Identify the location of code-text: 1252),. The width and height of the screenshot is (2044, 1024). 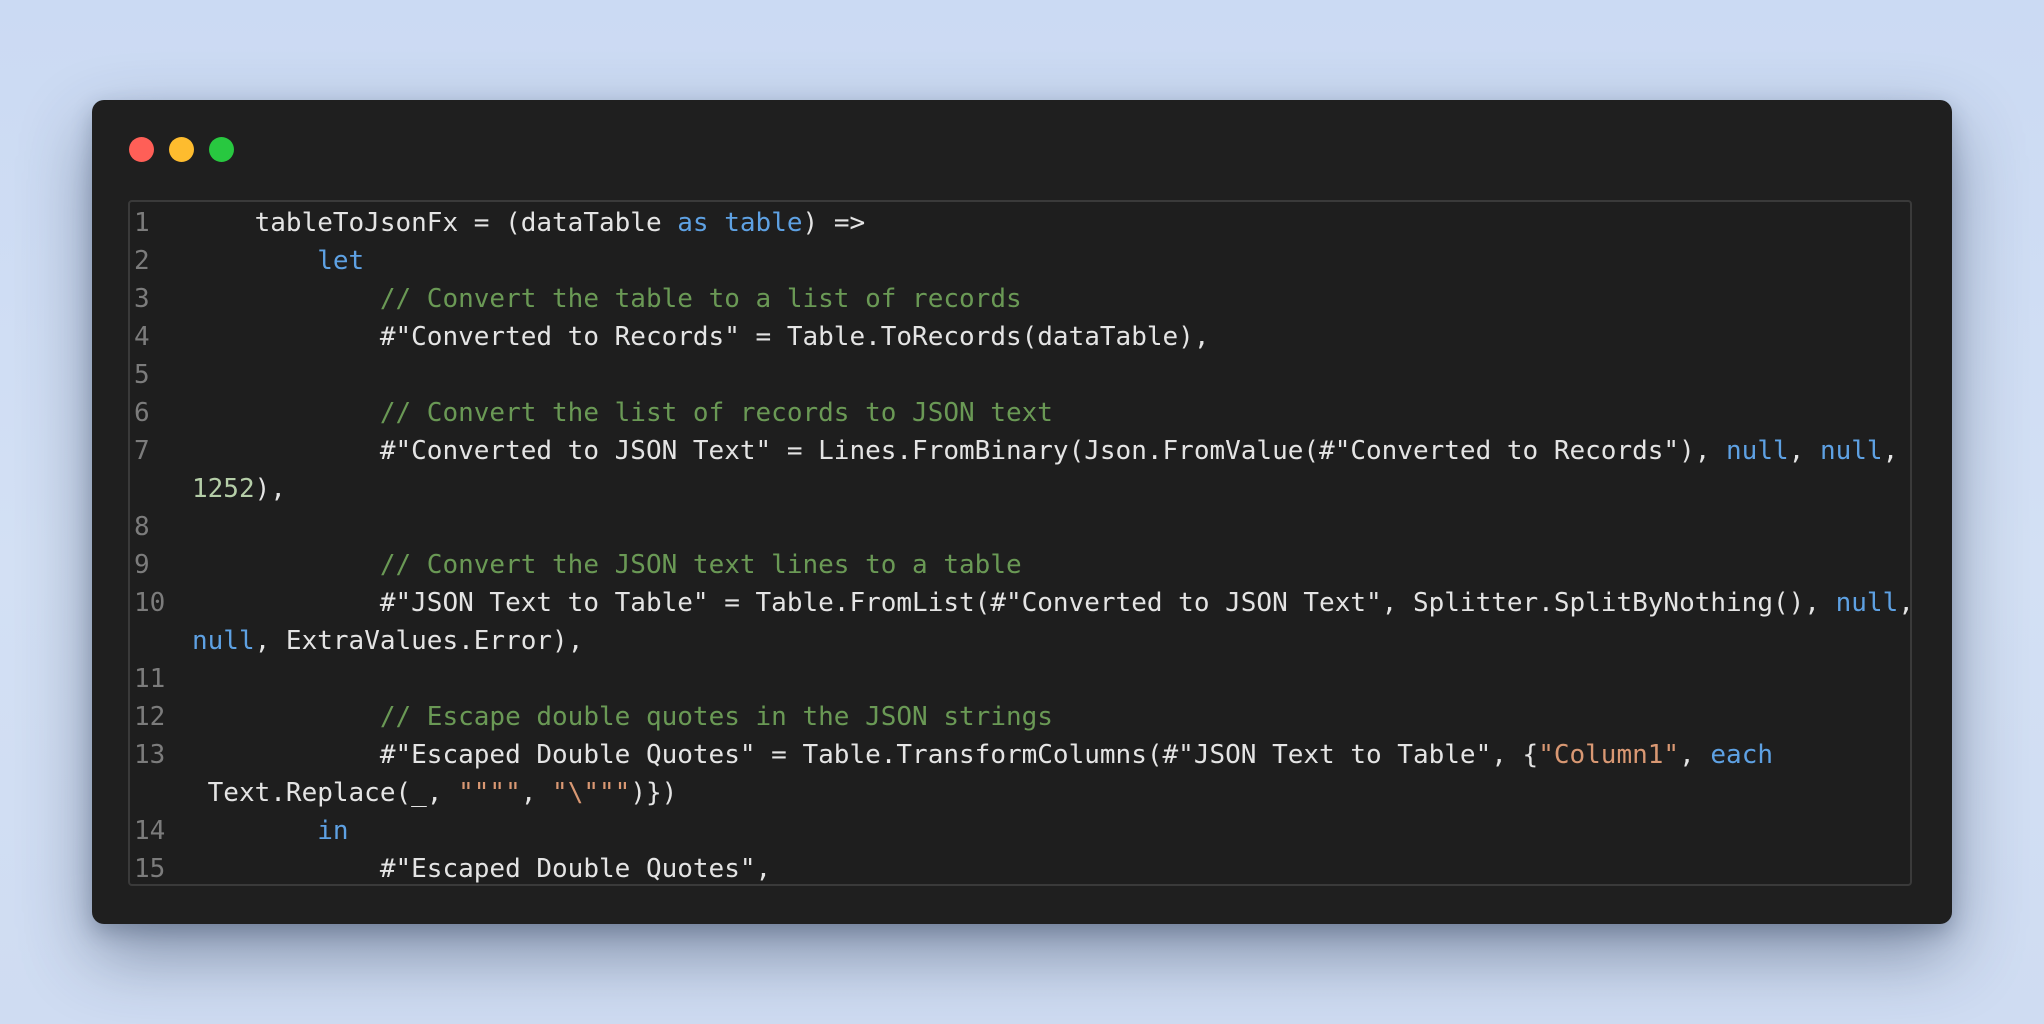
(239, 489).